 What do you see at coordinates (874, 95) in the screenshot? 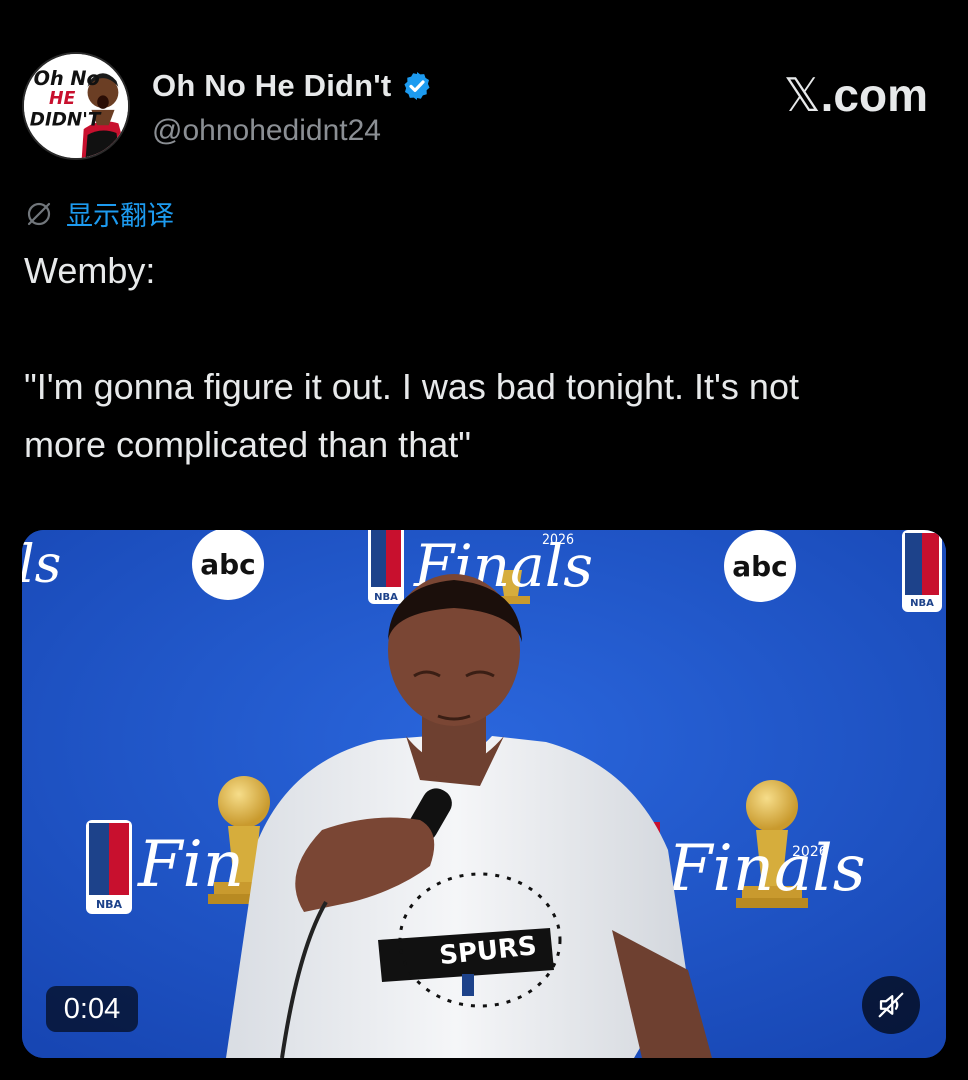
I see `brand-suffix: .com` at bounding box center [874, 95].